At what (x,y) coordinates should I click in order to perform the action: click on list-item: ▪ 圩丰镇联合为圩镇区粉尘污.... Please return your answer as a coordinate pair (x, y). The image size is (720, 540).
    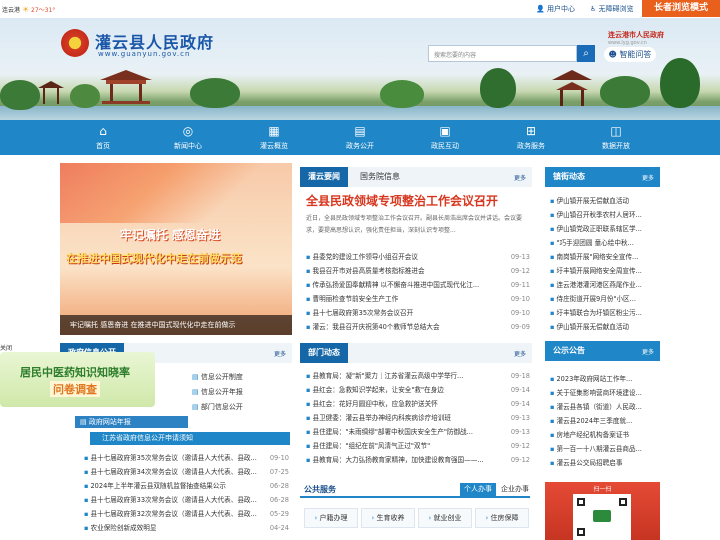
    Looking at the image, I should click on (605, 313).